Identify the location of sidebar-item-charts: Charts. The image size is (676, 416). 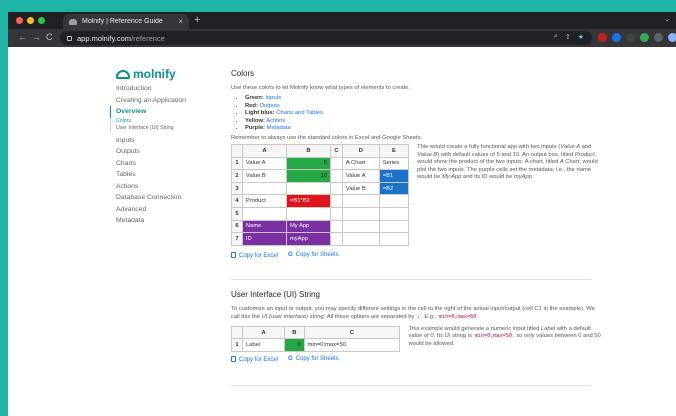
(171, 164).